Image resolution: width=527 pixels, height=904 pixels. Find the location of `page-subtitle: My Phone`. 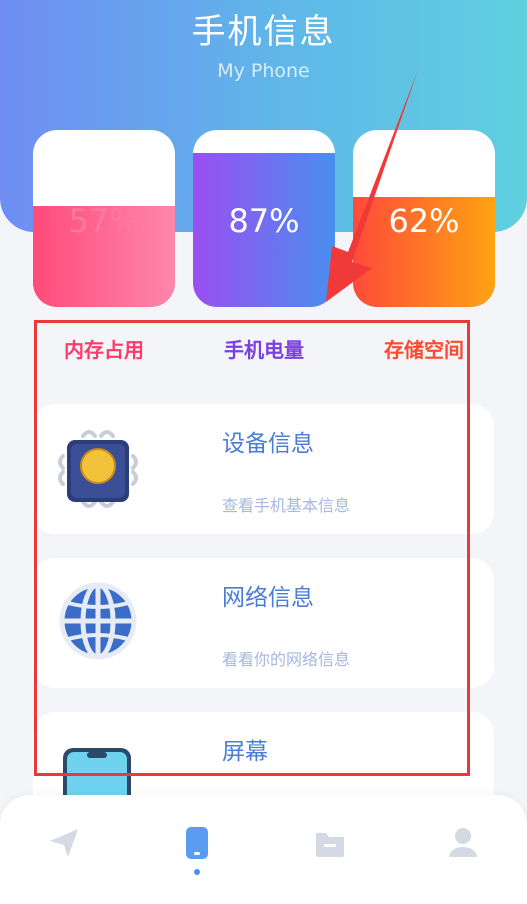

page-subtitle: My Phone is located at coordinates (263, 71).